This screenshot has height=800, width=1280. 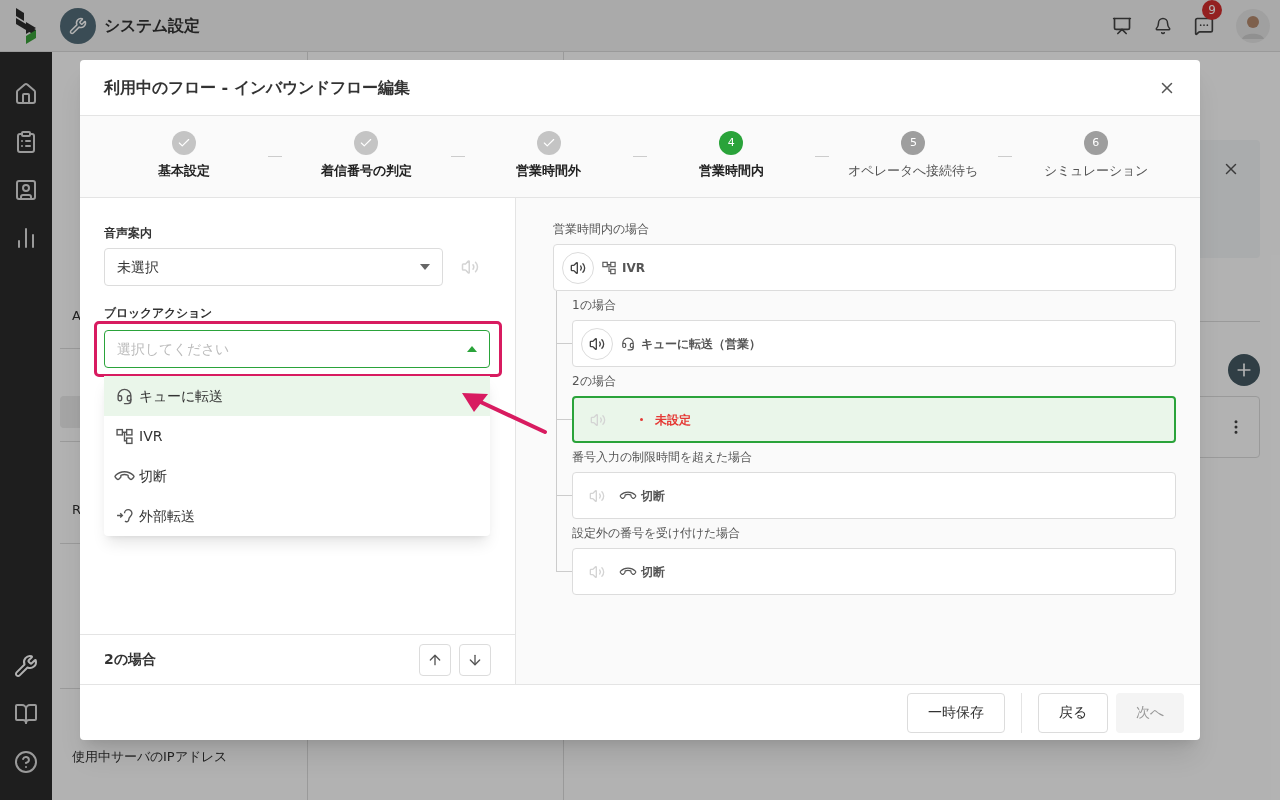 I want to click on current-case: 2の場合, so click(x=130, y=659).